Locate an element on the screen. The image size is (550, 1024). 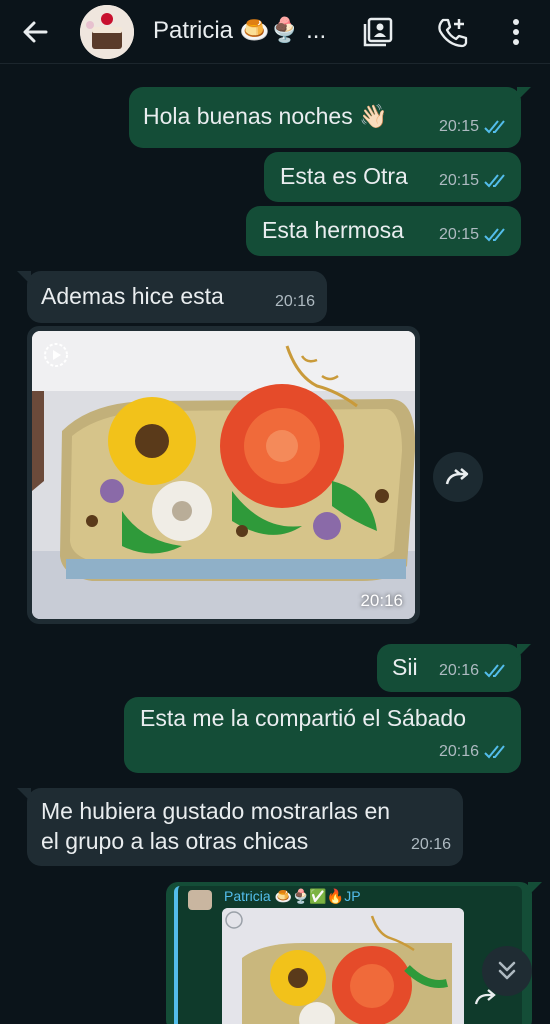
message-incoming: Ademas hice esta 20:16 is located at coordinates (172, 297).